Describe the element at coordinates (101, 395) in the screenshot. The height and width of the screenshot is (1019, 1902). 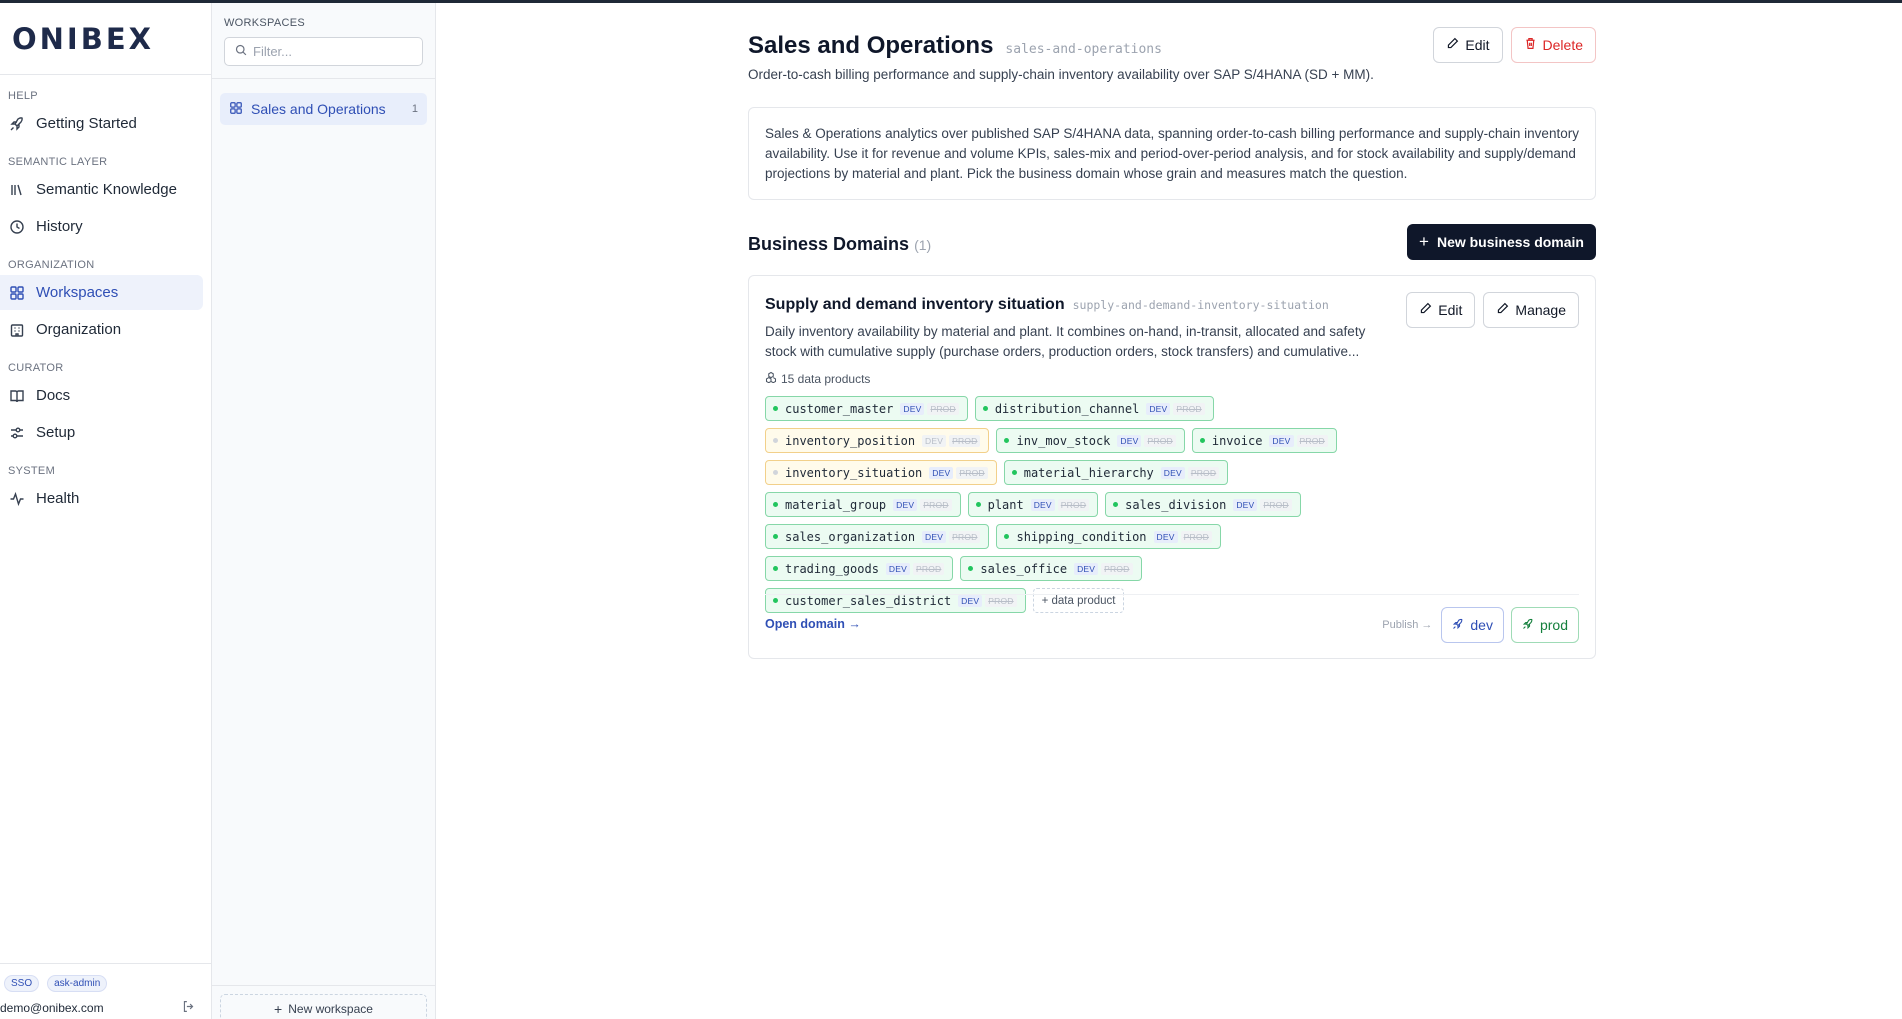
I see `nav-item-docs: Docs` at that location.